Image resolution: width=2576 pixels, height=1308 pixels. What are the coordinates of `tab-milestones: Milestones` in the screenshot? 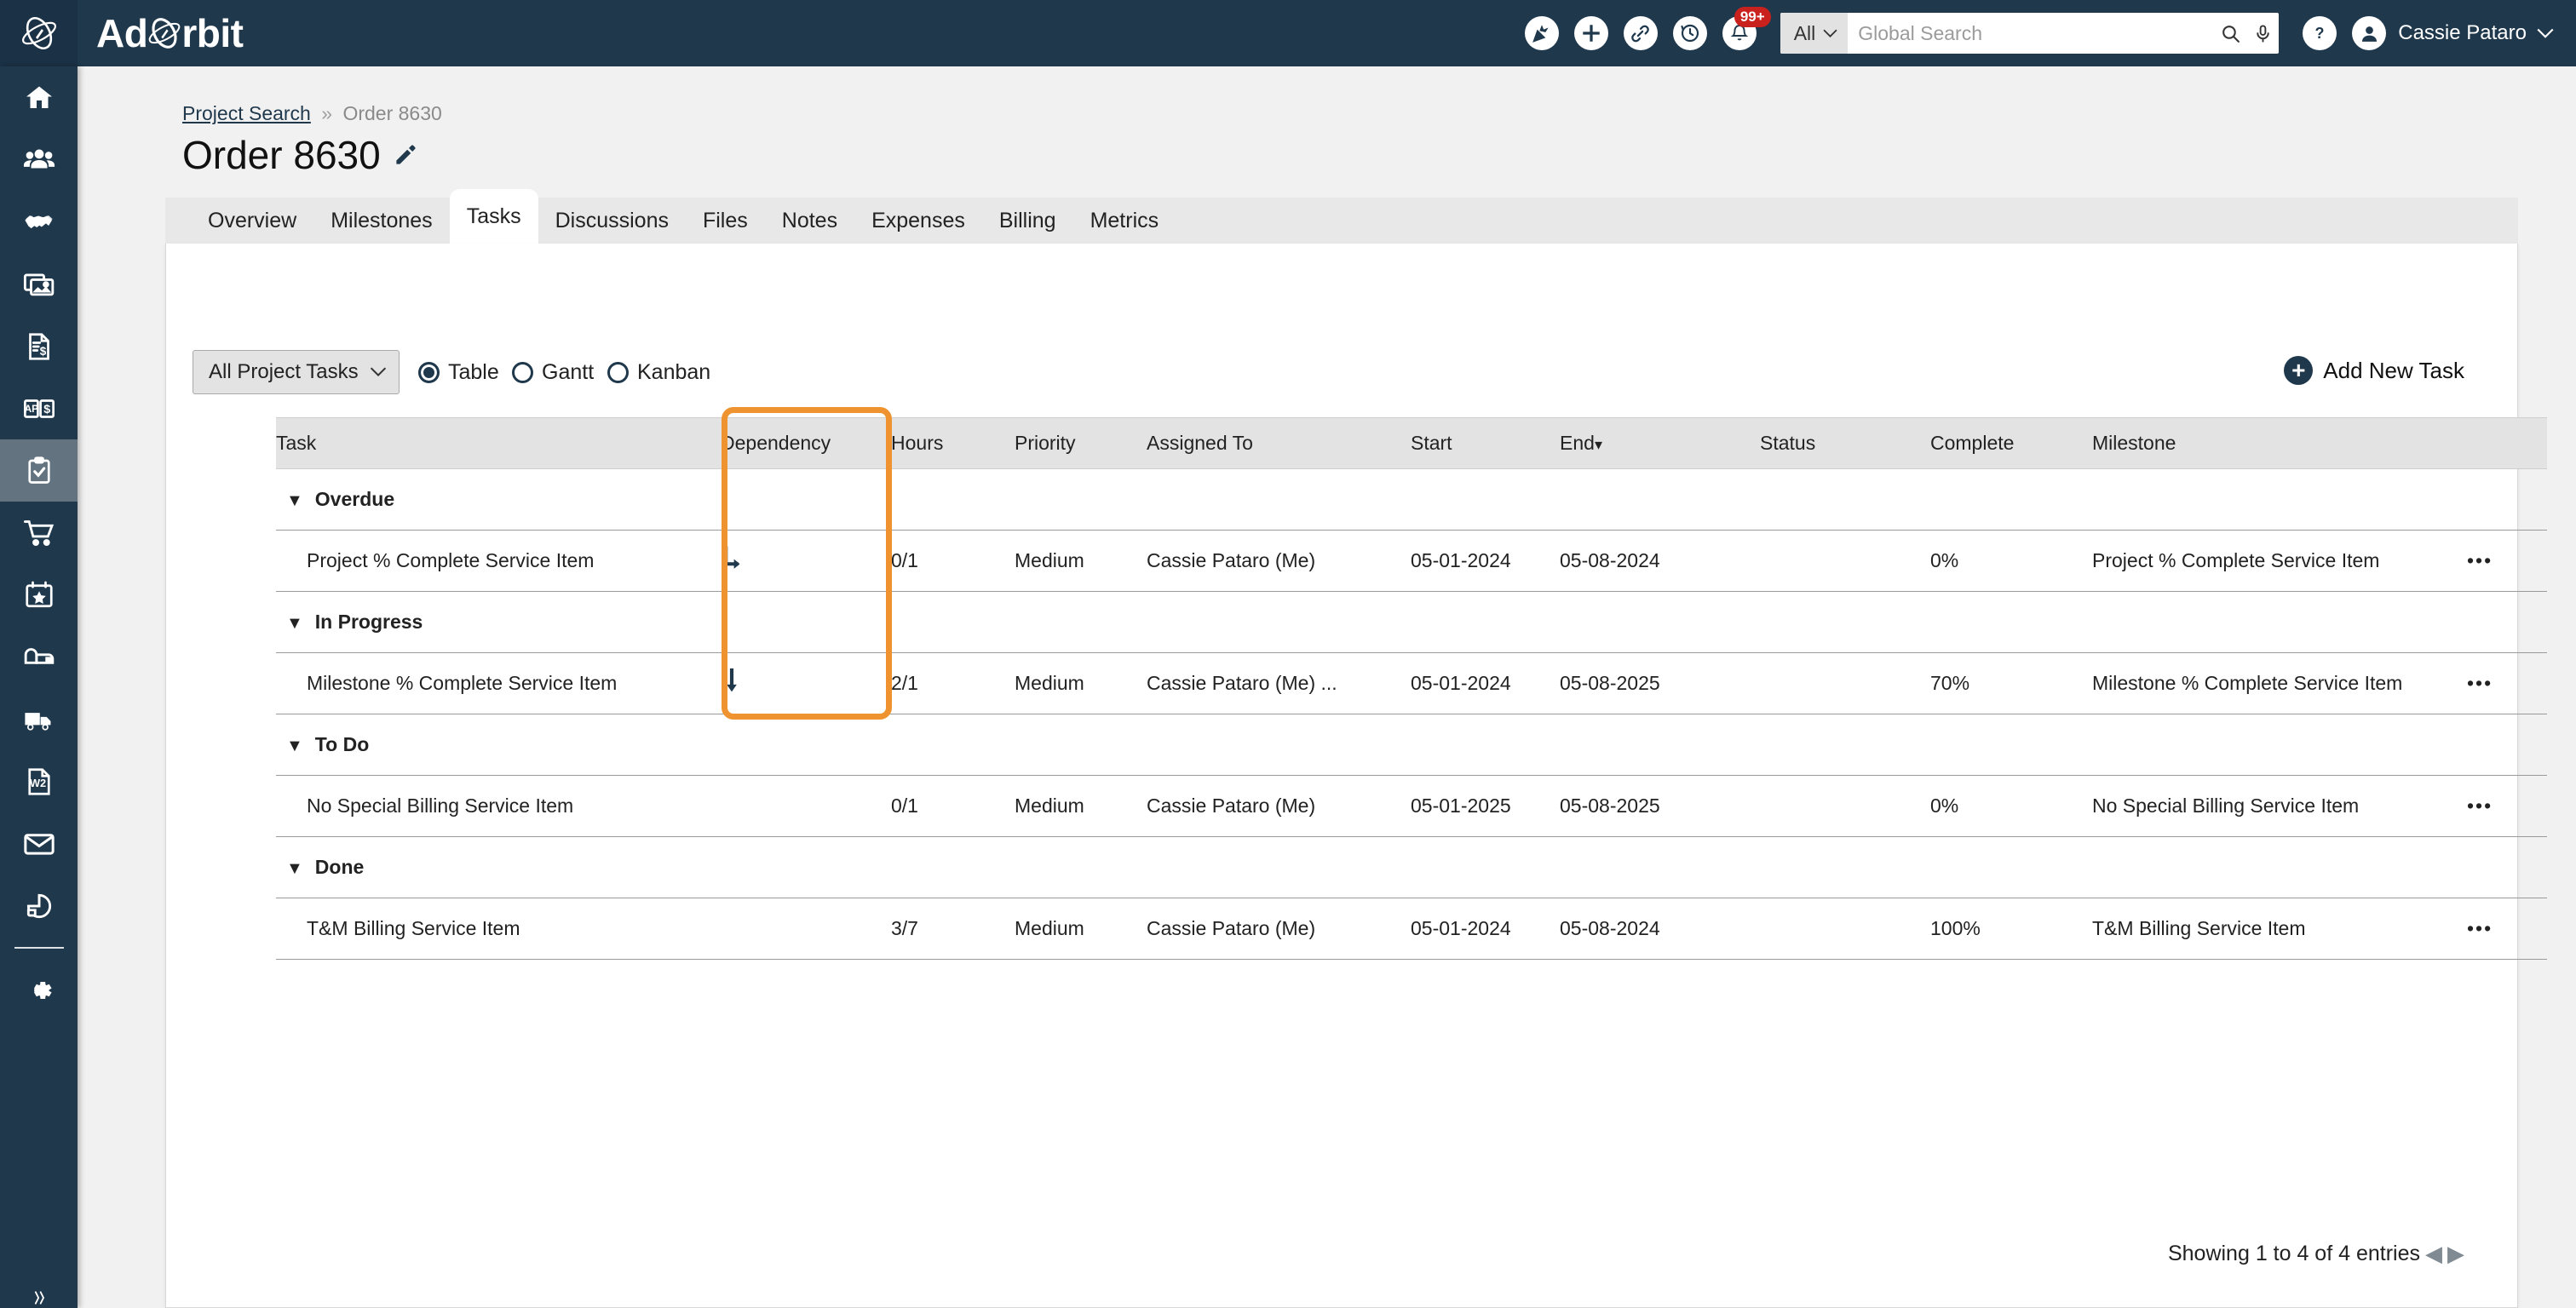 It's located at (382, 221).